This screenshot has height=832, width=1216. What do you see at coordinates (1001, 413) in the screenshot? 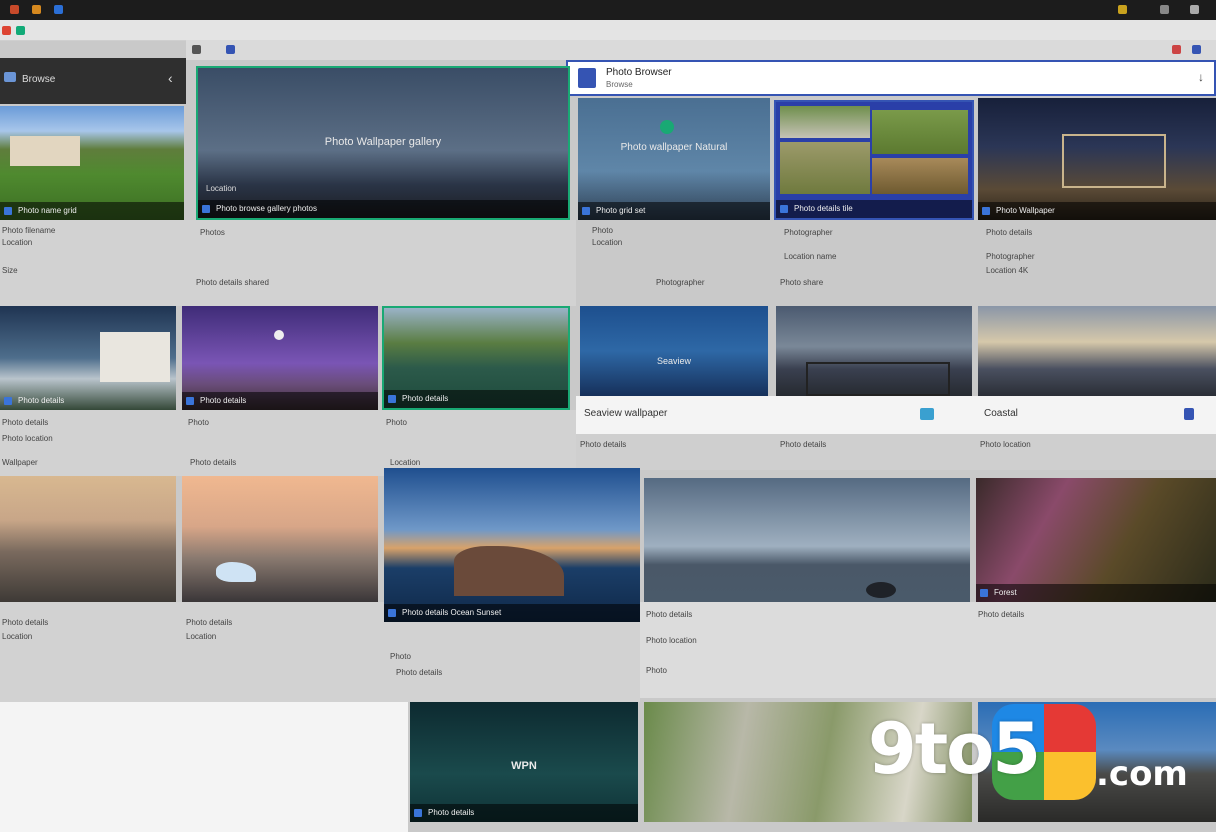
I see `tile-caption-text: Coastal` at bounding box center [1001, 413].